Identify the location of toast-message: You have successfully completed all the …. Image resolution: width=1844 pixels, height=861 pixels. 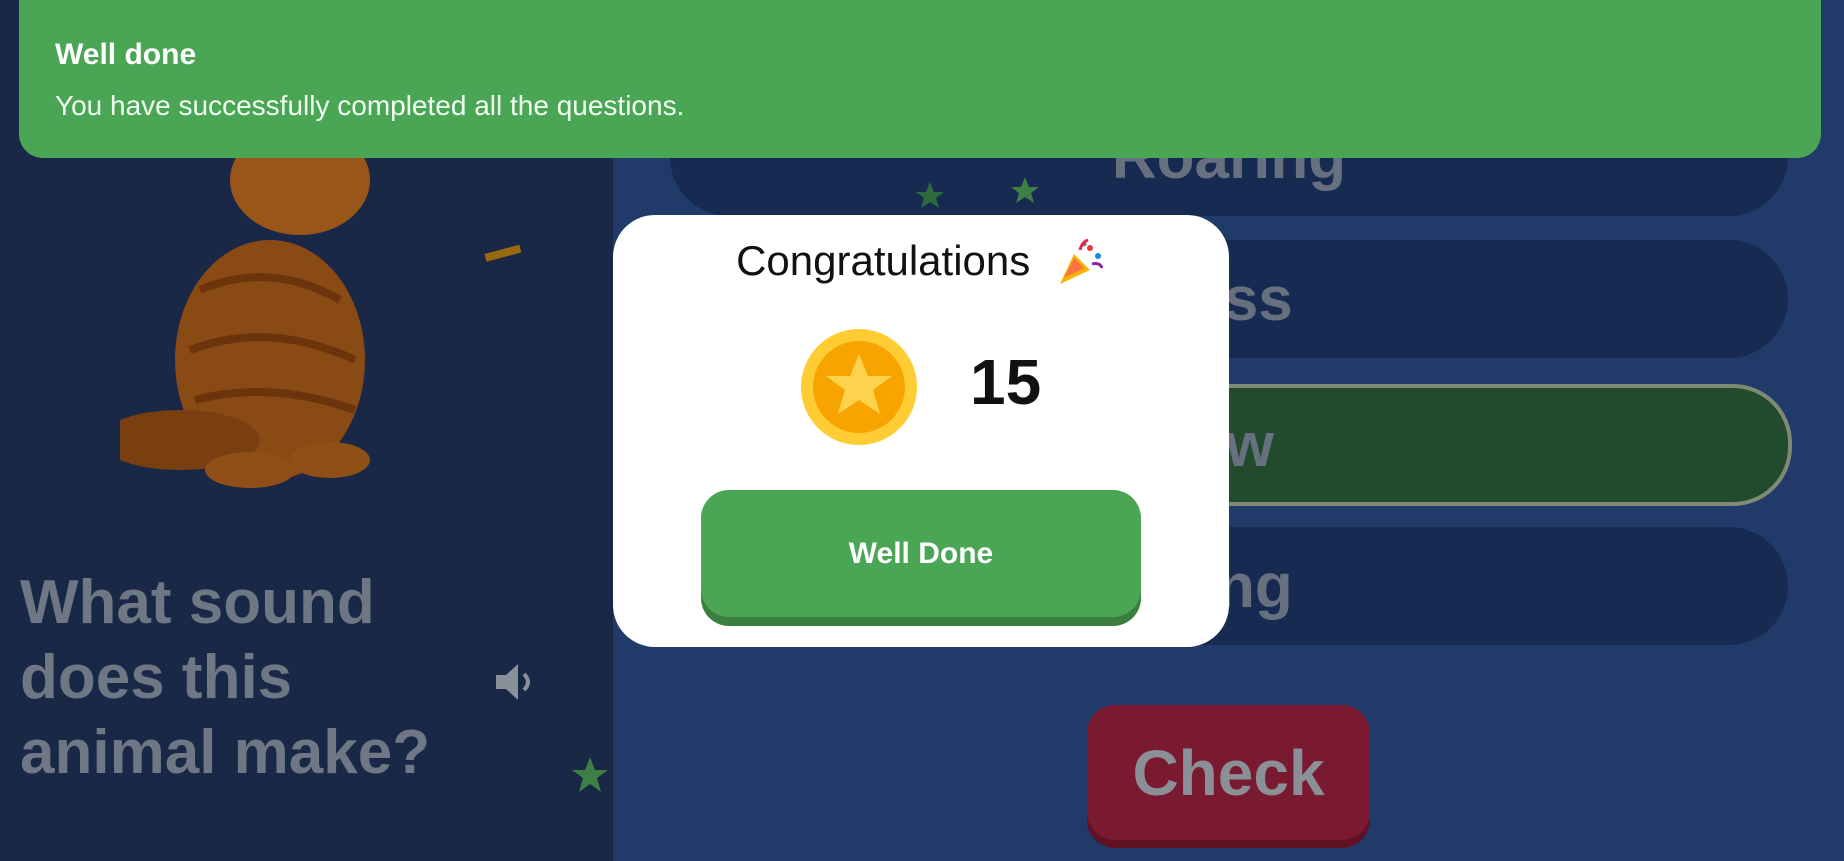
(370, 105).